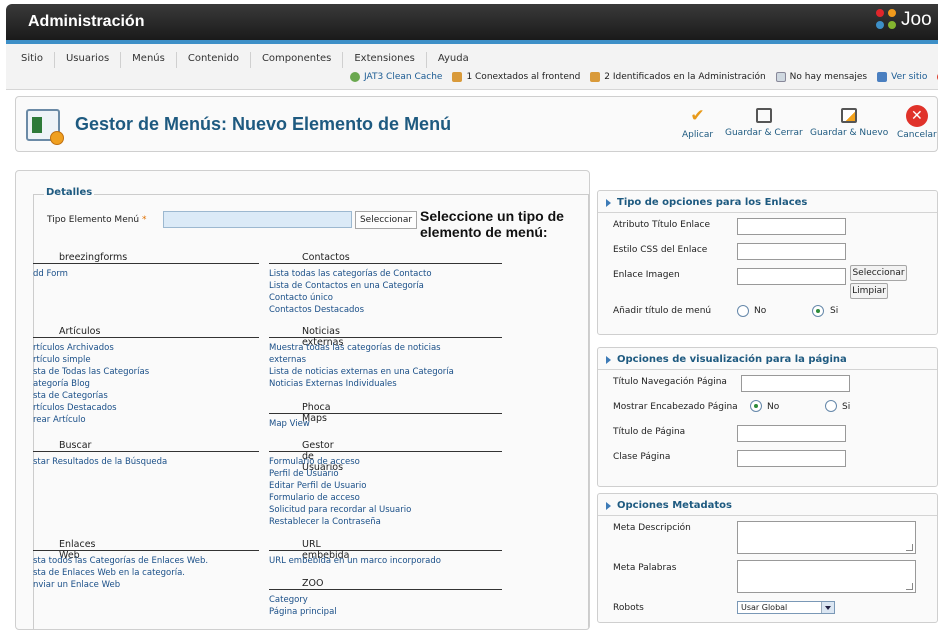 This screenshot has height=630, width=938. Describe the element at coordinates (304, 474) in the screenshot. I see `menu-type-link: Perfil de Usuario` at that location.